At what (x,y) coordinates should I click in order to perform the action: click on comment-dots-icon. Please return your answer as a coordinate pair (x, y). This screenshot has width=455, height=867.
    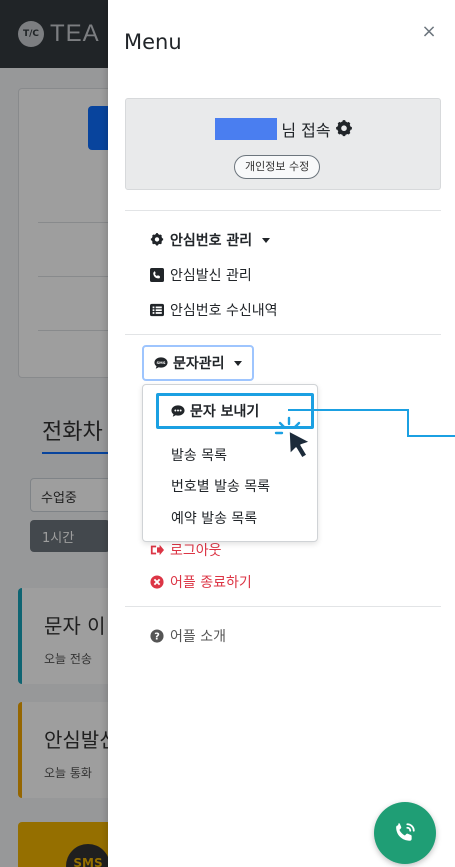
    Looking at the image, I should click on (178, 411).